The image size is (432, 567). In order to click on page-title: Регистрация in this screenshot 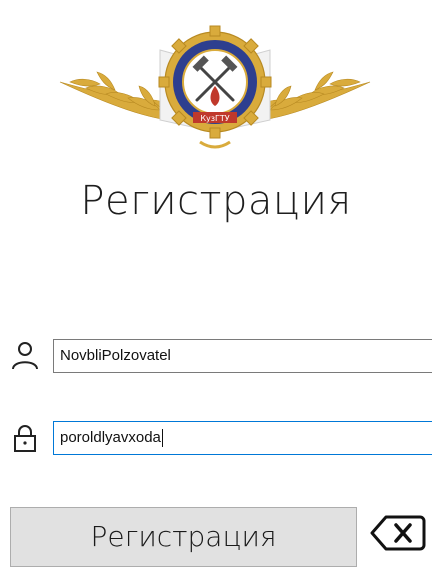, I will do `click(216, 201)`.